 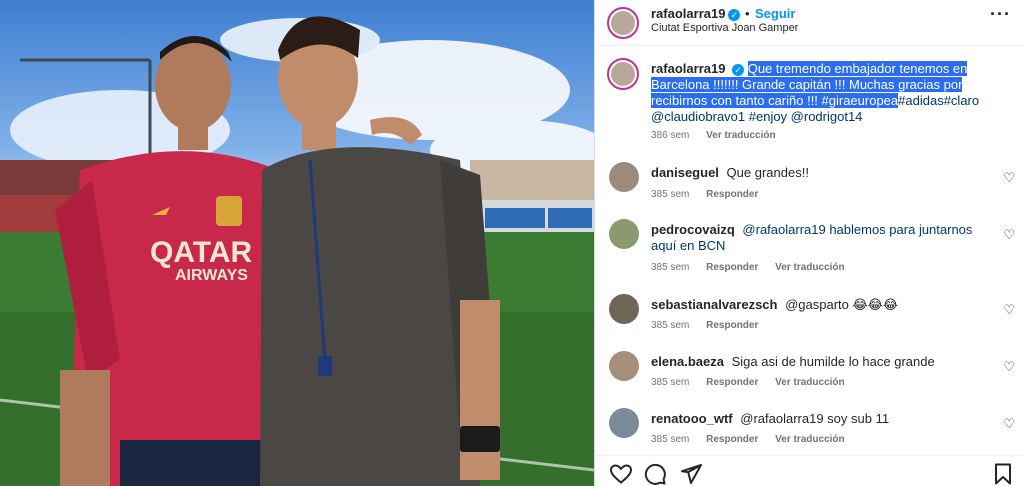 I want to click on caption-meta: 386 sem Ver traducción, so click(x=720, y=135).